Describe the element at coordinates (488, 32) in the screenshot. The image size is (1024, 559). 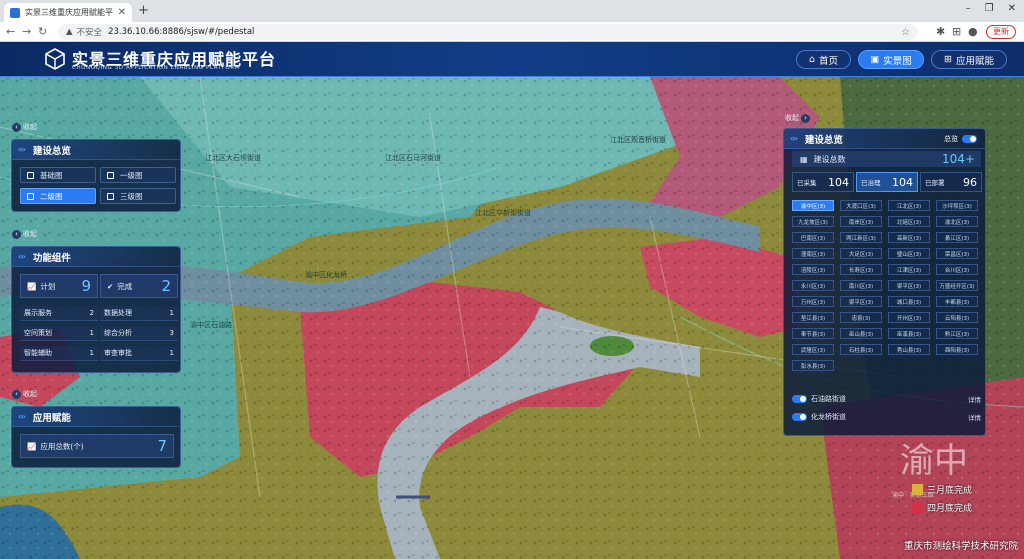
I see `url-input: ▲ 不安全 23.36.10.66:8886/sjsw/#/pedestal ☆` at that location.